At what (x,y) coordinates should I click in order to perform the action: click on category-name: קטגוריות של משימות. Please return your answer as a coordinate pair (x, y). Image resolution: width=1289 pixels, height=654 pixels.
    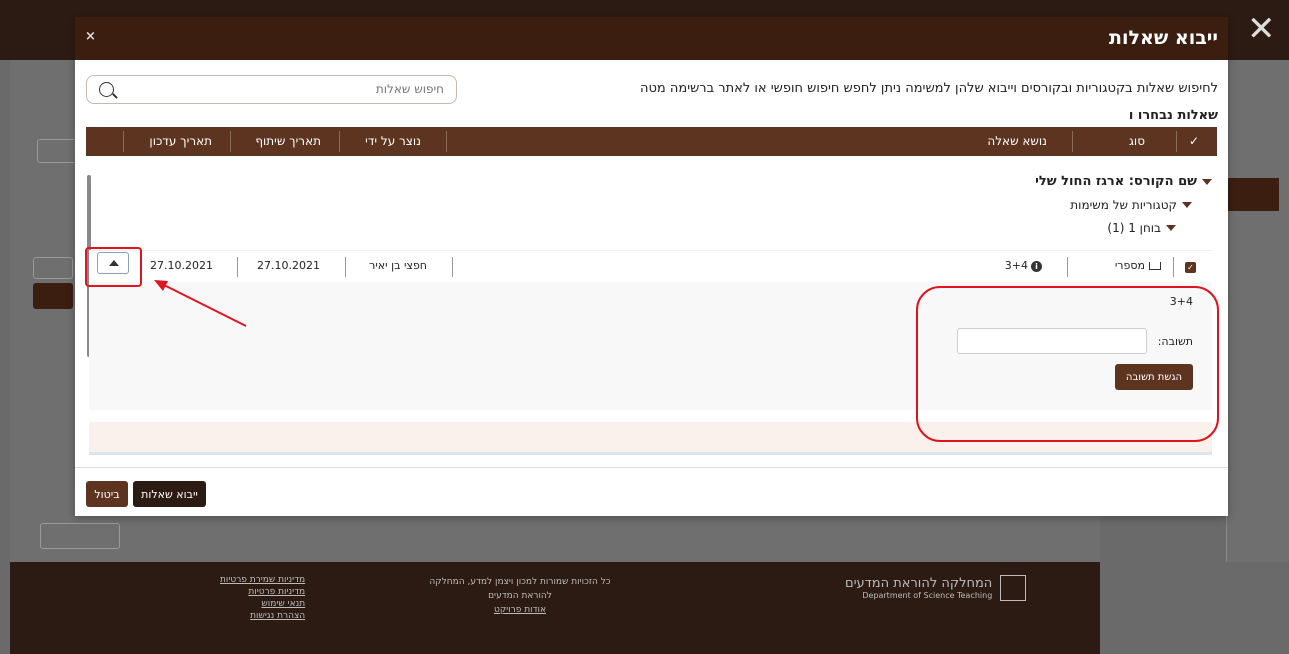
    Looking at the image, I should click on (1123, 205).